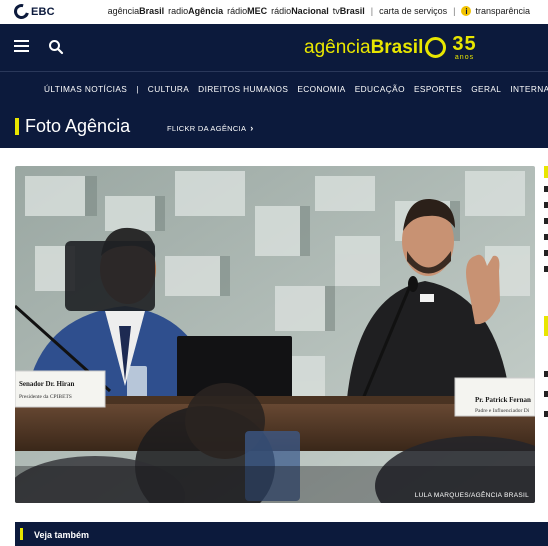 This screenshot has width=548, height=546. I want to click on anniversary-label: anos, so click(464, 57).